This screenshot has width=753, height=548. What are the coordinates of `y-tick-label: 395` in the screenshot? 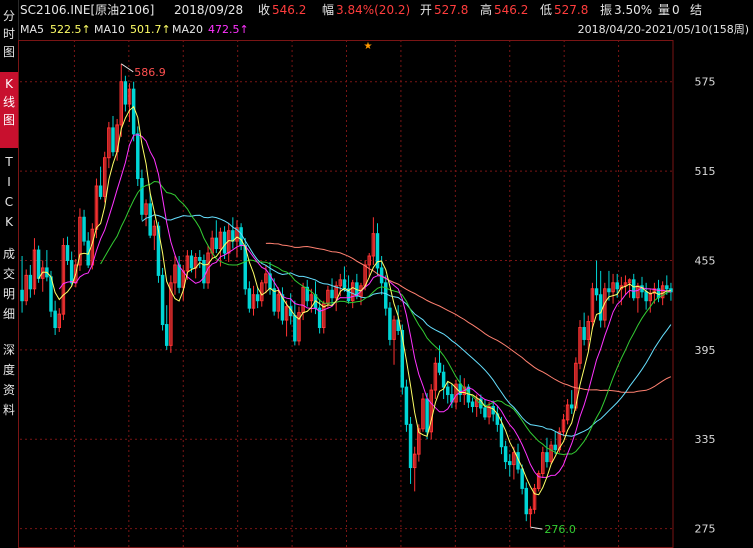 It's located at (705, 350).